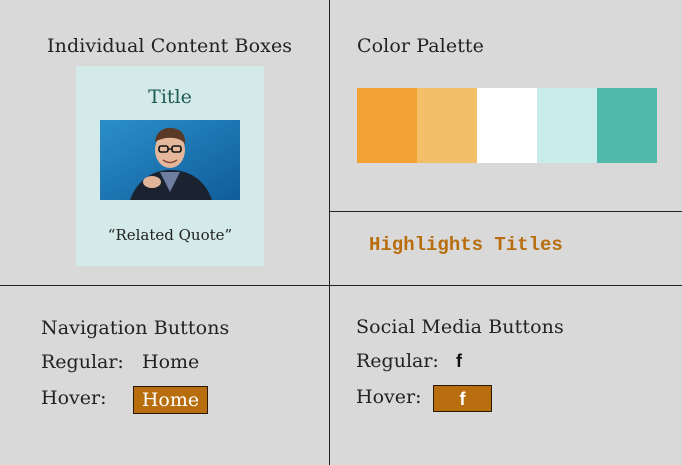  What do you see at coordinates (421, 46) in the screenshot?
I see `color-palette-heading: Color Palette` at bounding box center [421, 46].